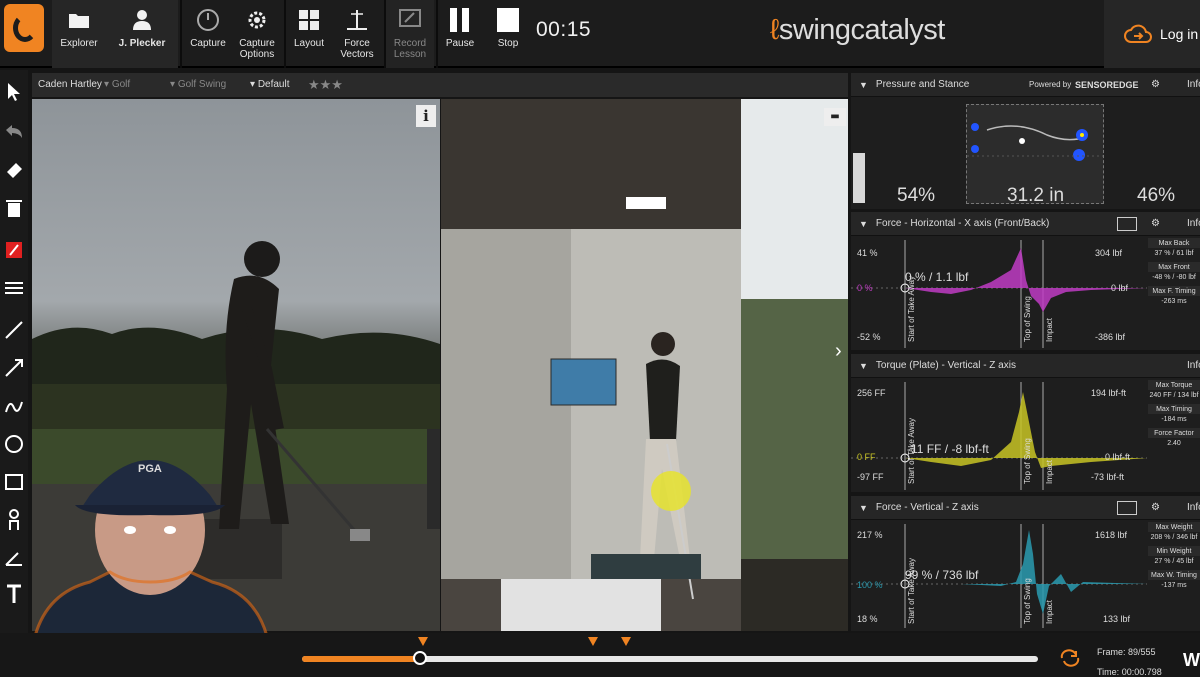 Image resolution: width=1200 pixels, height=677 pixels. I want to click on app-logo, so click(24, 28).